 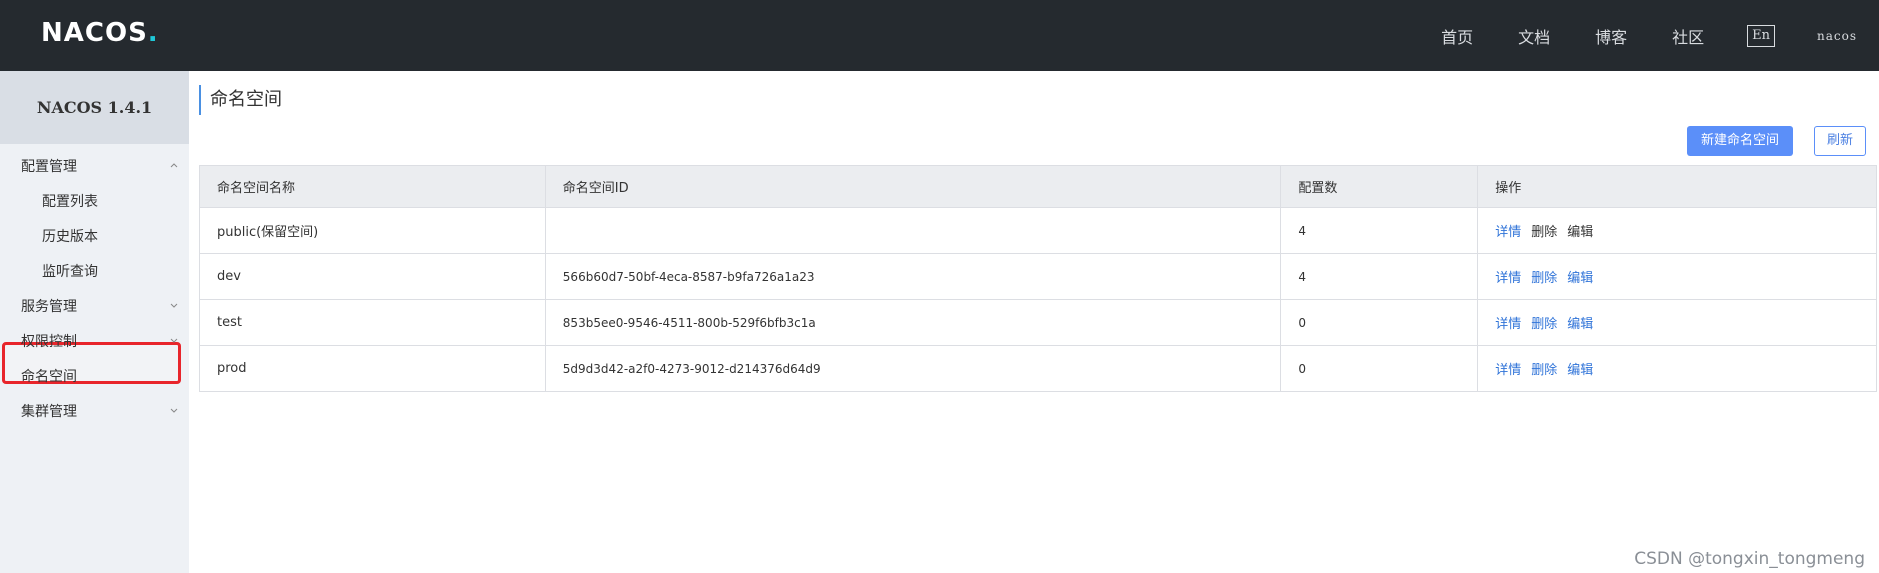 I want to click on namespace-name: test, so click(x=372, y=322).